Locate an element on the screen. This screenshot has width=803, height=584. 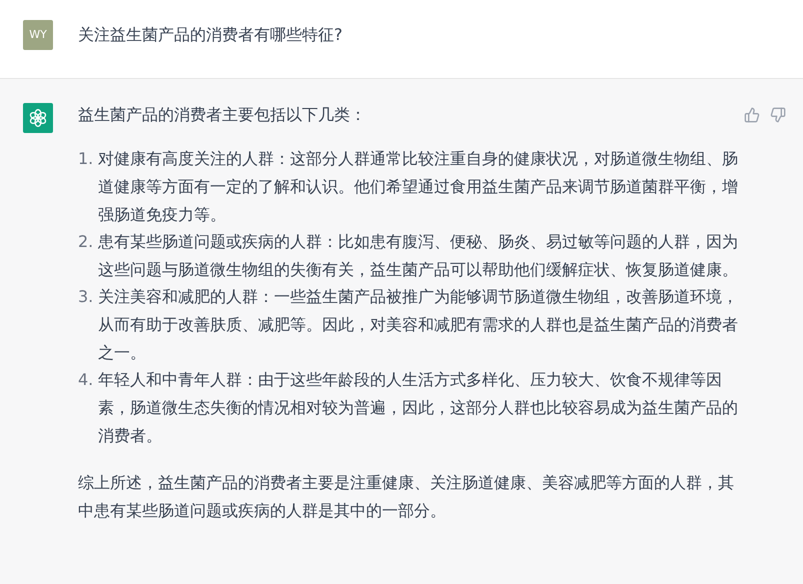
answer-intro: 益生菌产品的消费者主要包括以下几类： is located at coordinates (222, 115).